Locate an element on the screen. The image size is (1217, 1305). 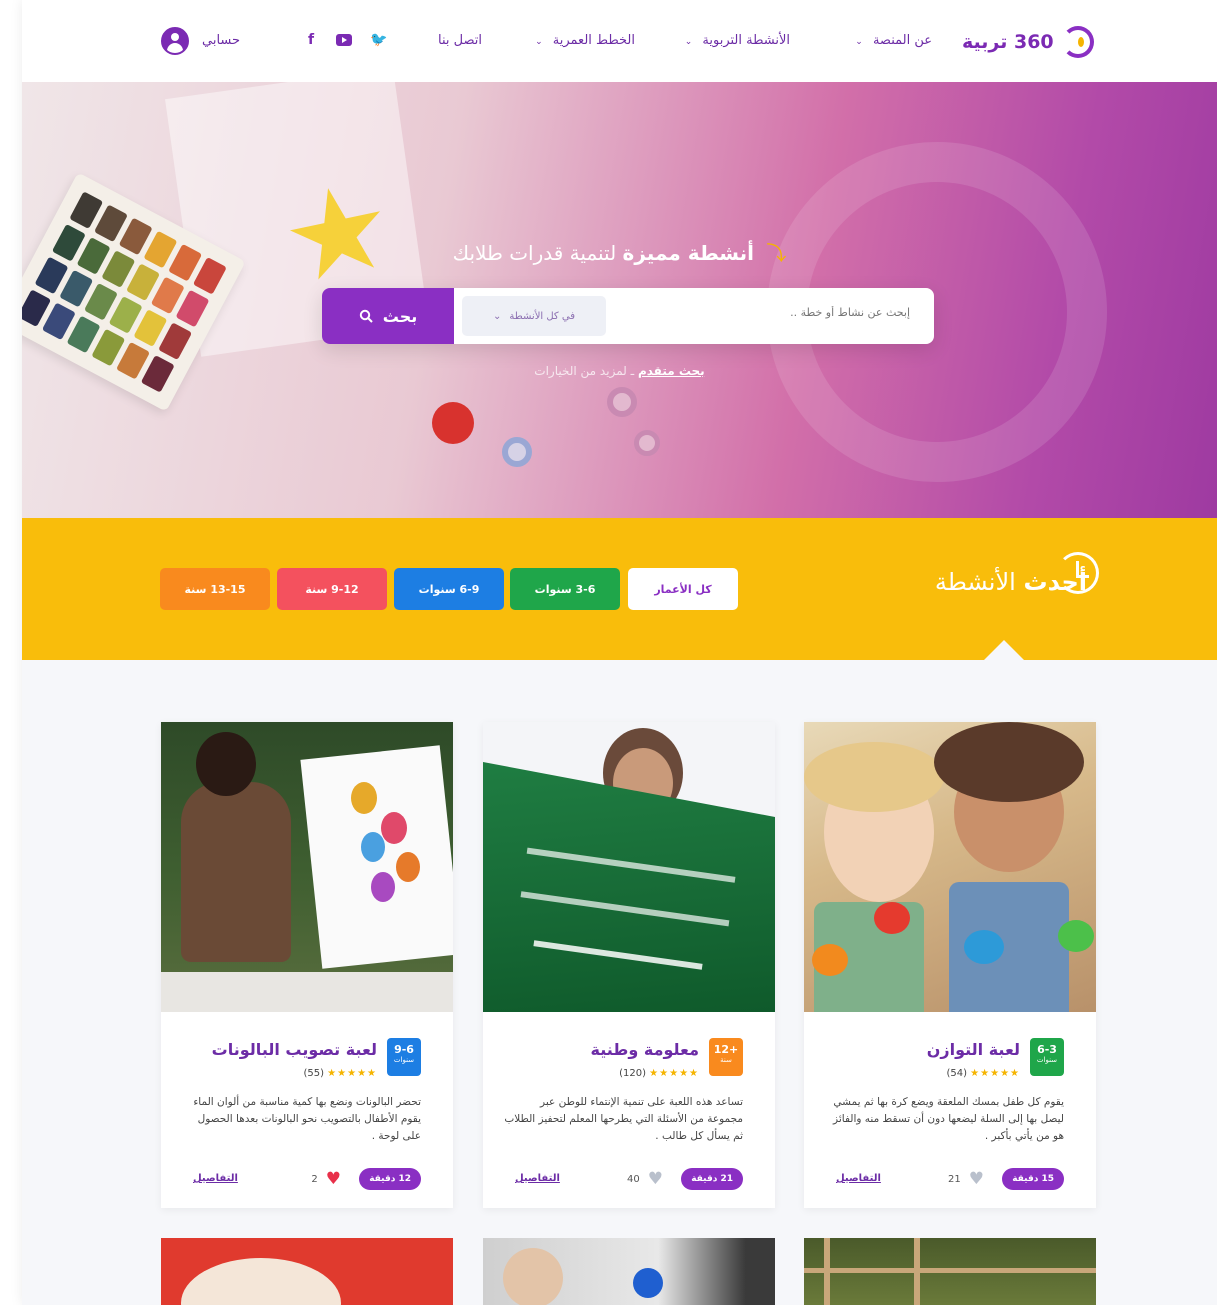
account-label: حسابي is located at coordinates (221, 40).